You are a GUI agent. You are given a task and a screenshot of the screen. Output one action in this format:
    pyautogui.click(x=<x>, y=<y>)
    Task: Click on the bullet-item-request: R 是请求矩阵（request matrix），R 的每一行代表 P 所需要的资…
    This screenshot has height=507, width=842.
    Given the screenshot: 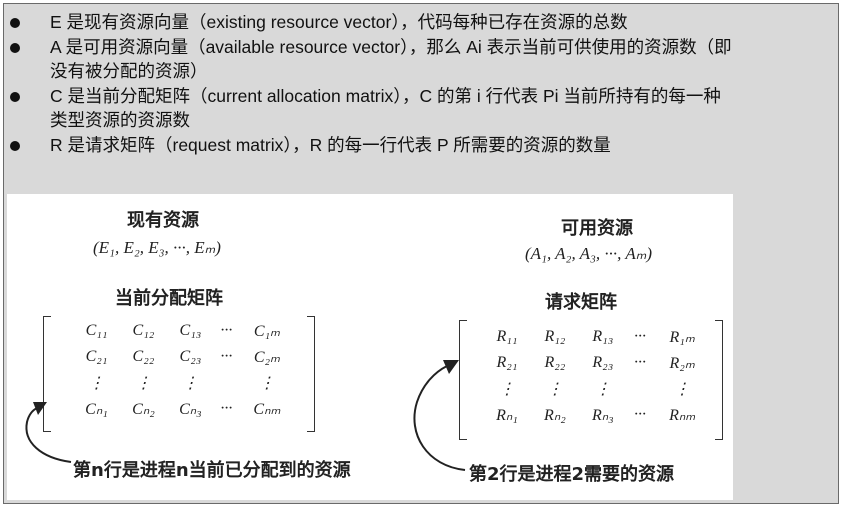 What is the action you would take?
    pyautogui.click(x=421, y=145)
    